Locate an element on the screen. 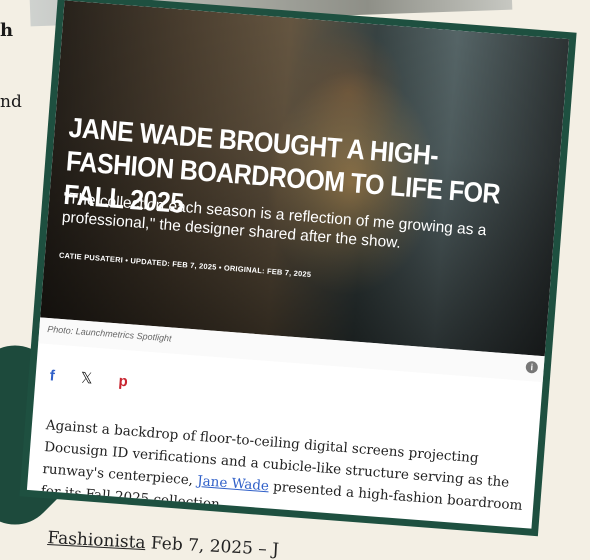 The height and width of the screenshot is (560, 590). info-icon: i is located at coordinates (532, 367).